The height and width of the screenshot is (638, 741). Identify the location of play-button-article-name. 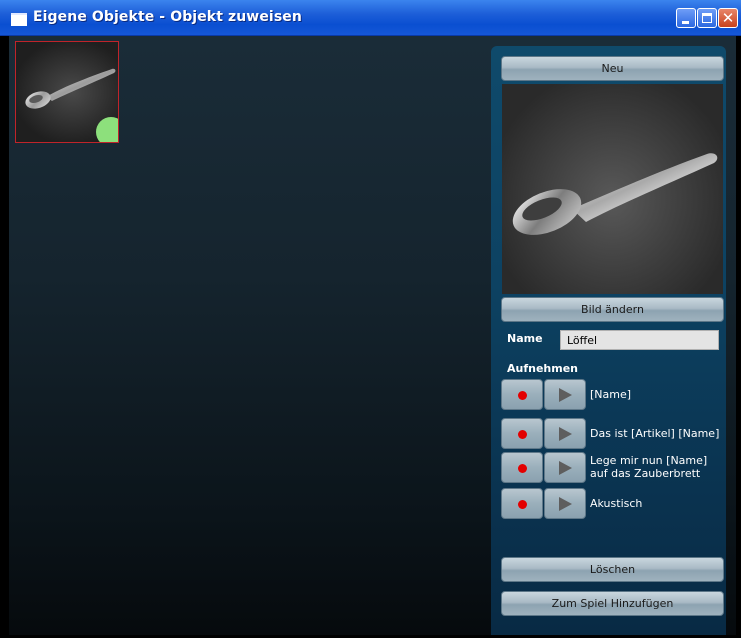
(565, 433).